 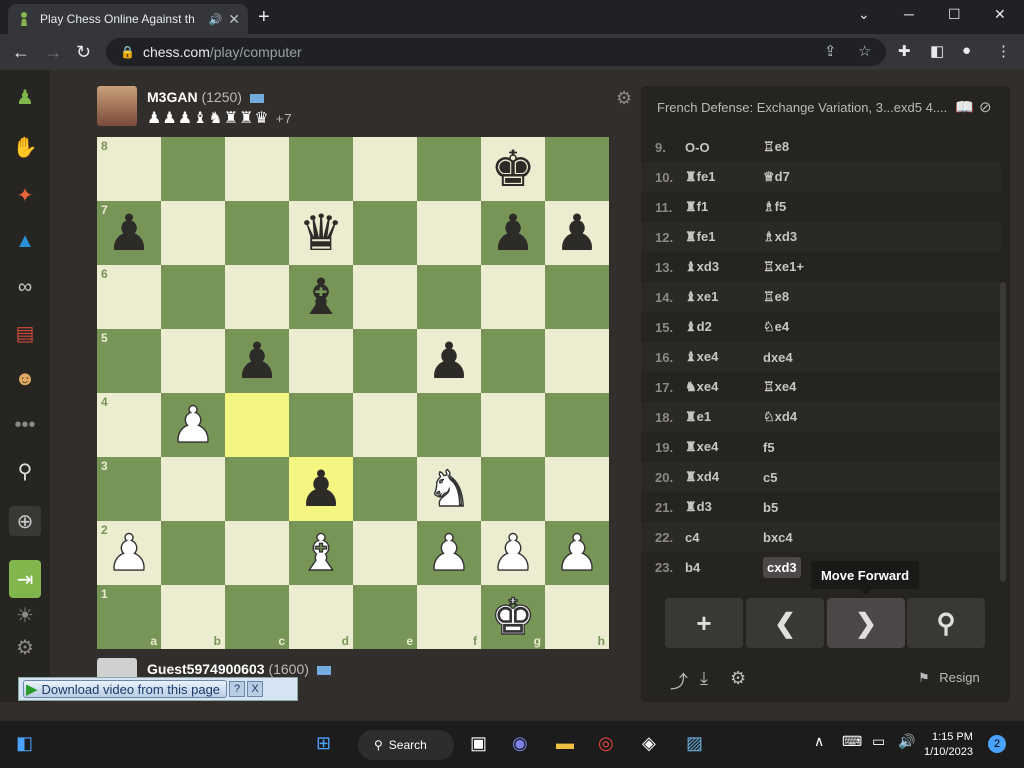 I want to click on social-people-icon: ☻, so click(x=25, y=379).